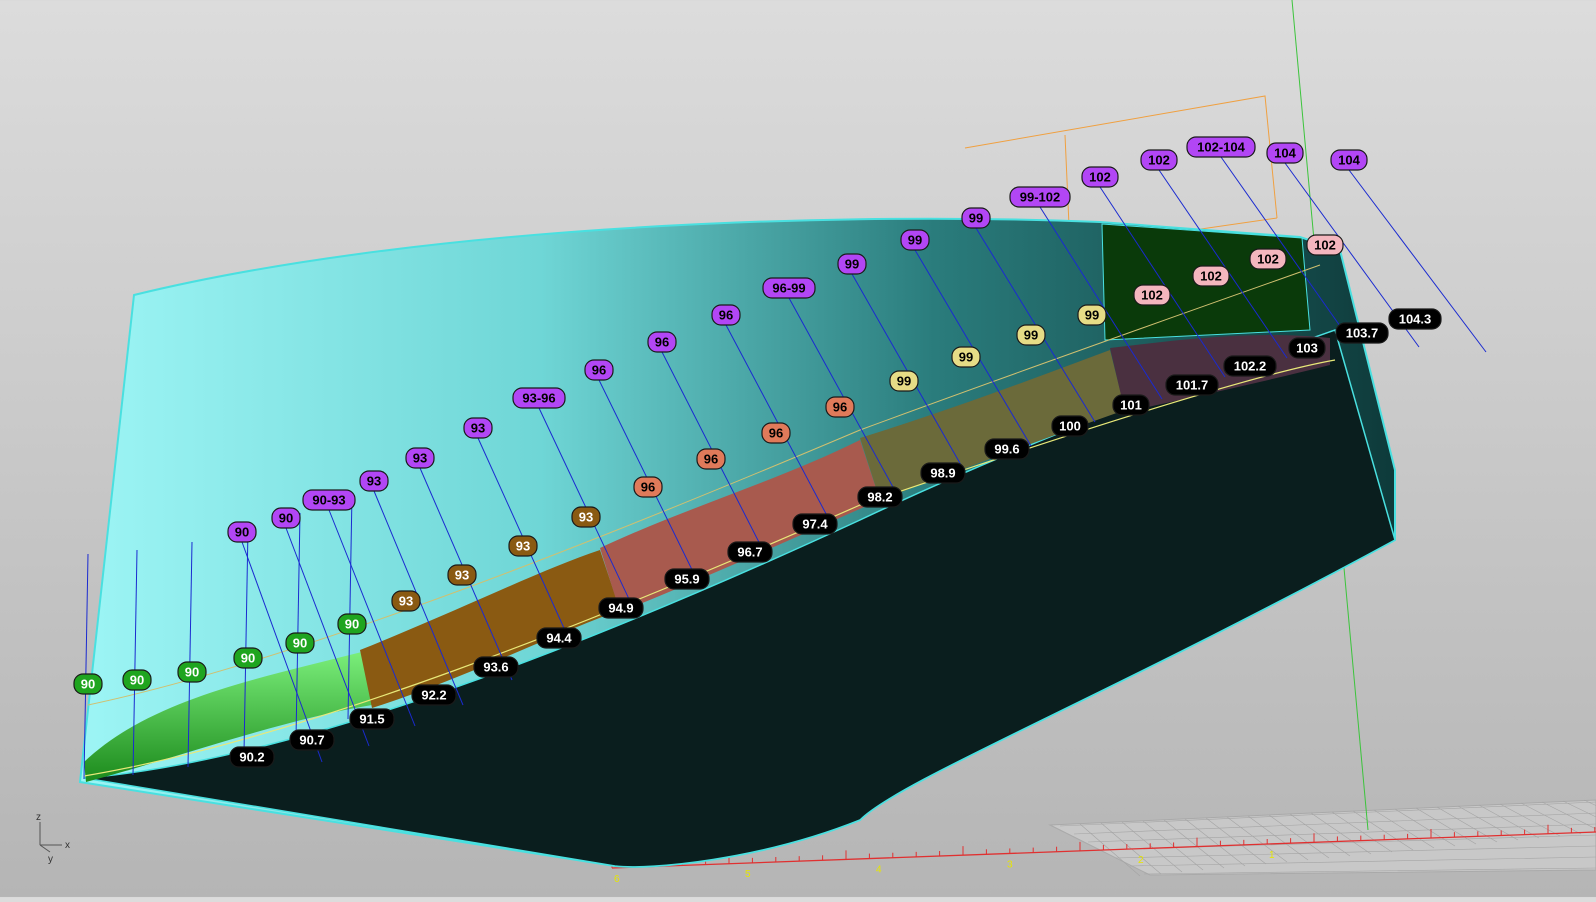 The image size is (1596, 902). I want to click on station-label: 95.9, so click(687, 579).